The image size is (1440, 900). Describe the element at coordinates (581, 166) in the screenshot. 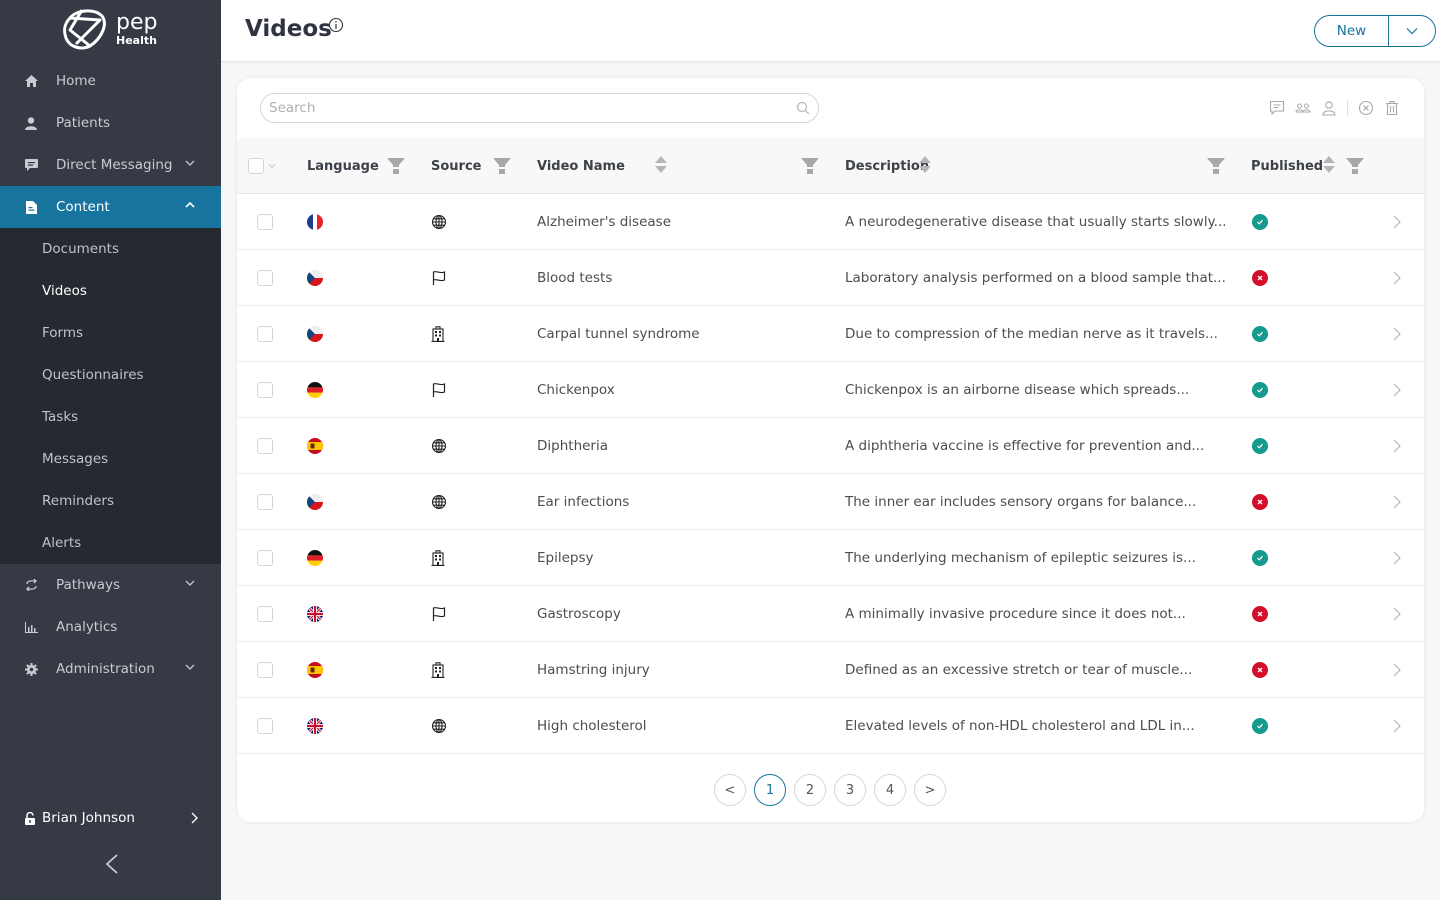

I see `column-video-name: Video Name` at that location.